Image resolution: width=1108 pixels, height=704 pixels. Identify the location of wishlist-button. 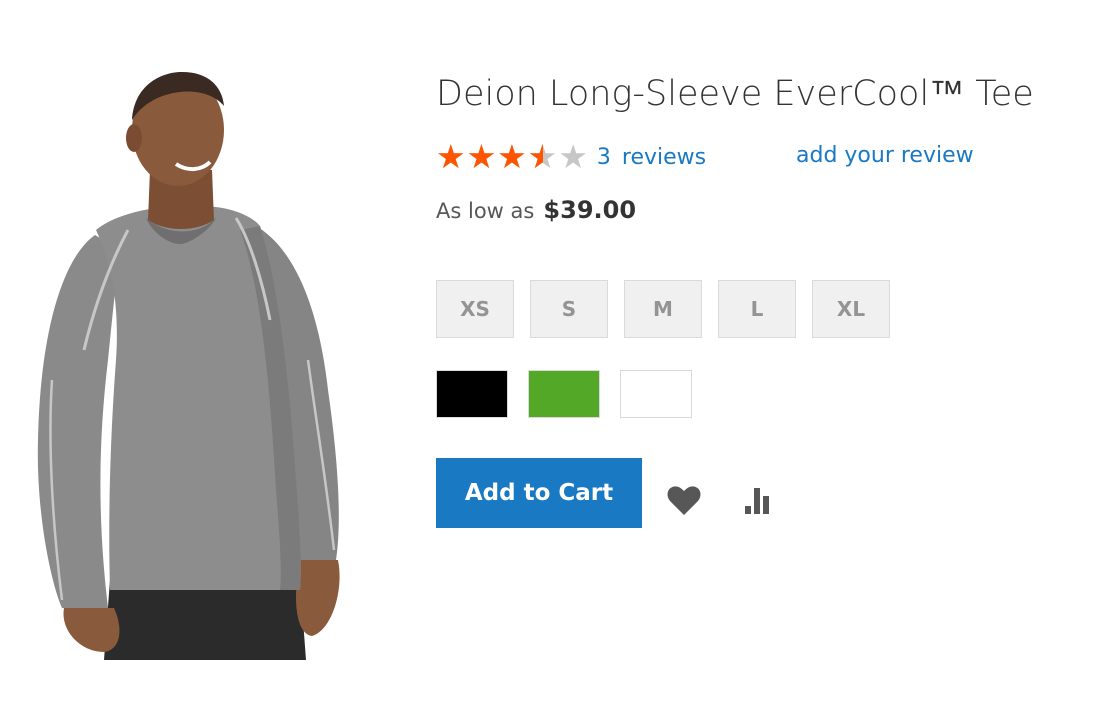
(684, 503).